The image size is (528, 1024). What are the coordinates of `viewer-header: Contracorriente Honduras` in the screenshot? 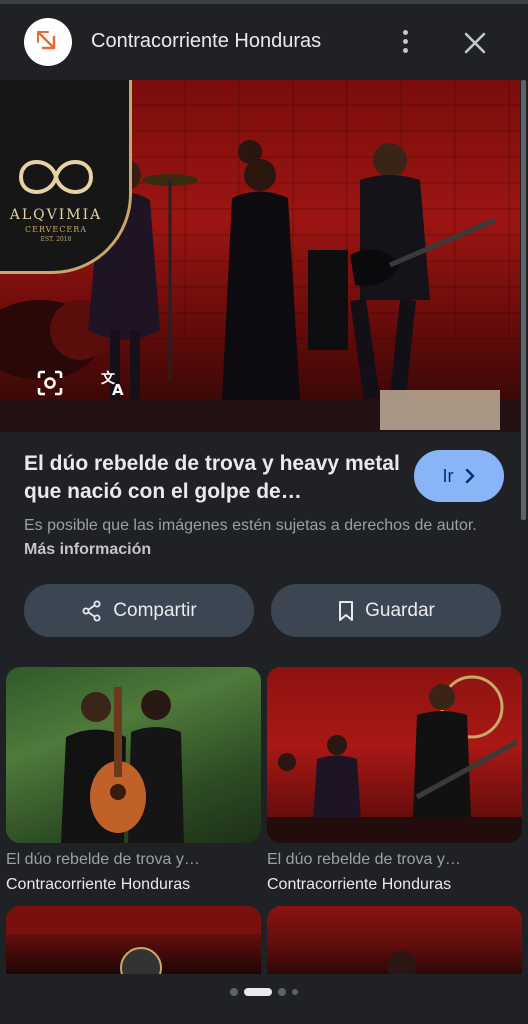 It's located at (264, 42).